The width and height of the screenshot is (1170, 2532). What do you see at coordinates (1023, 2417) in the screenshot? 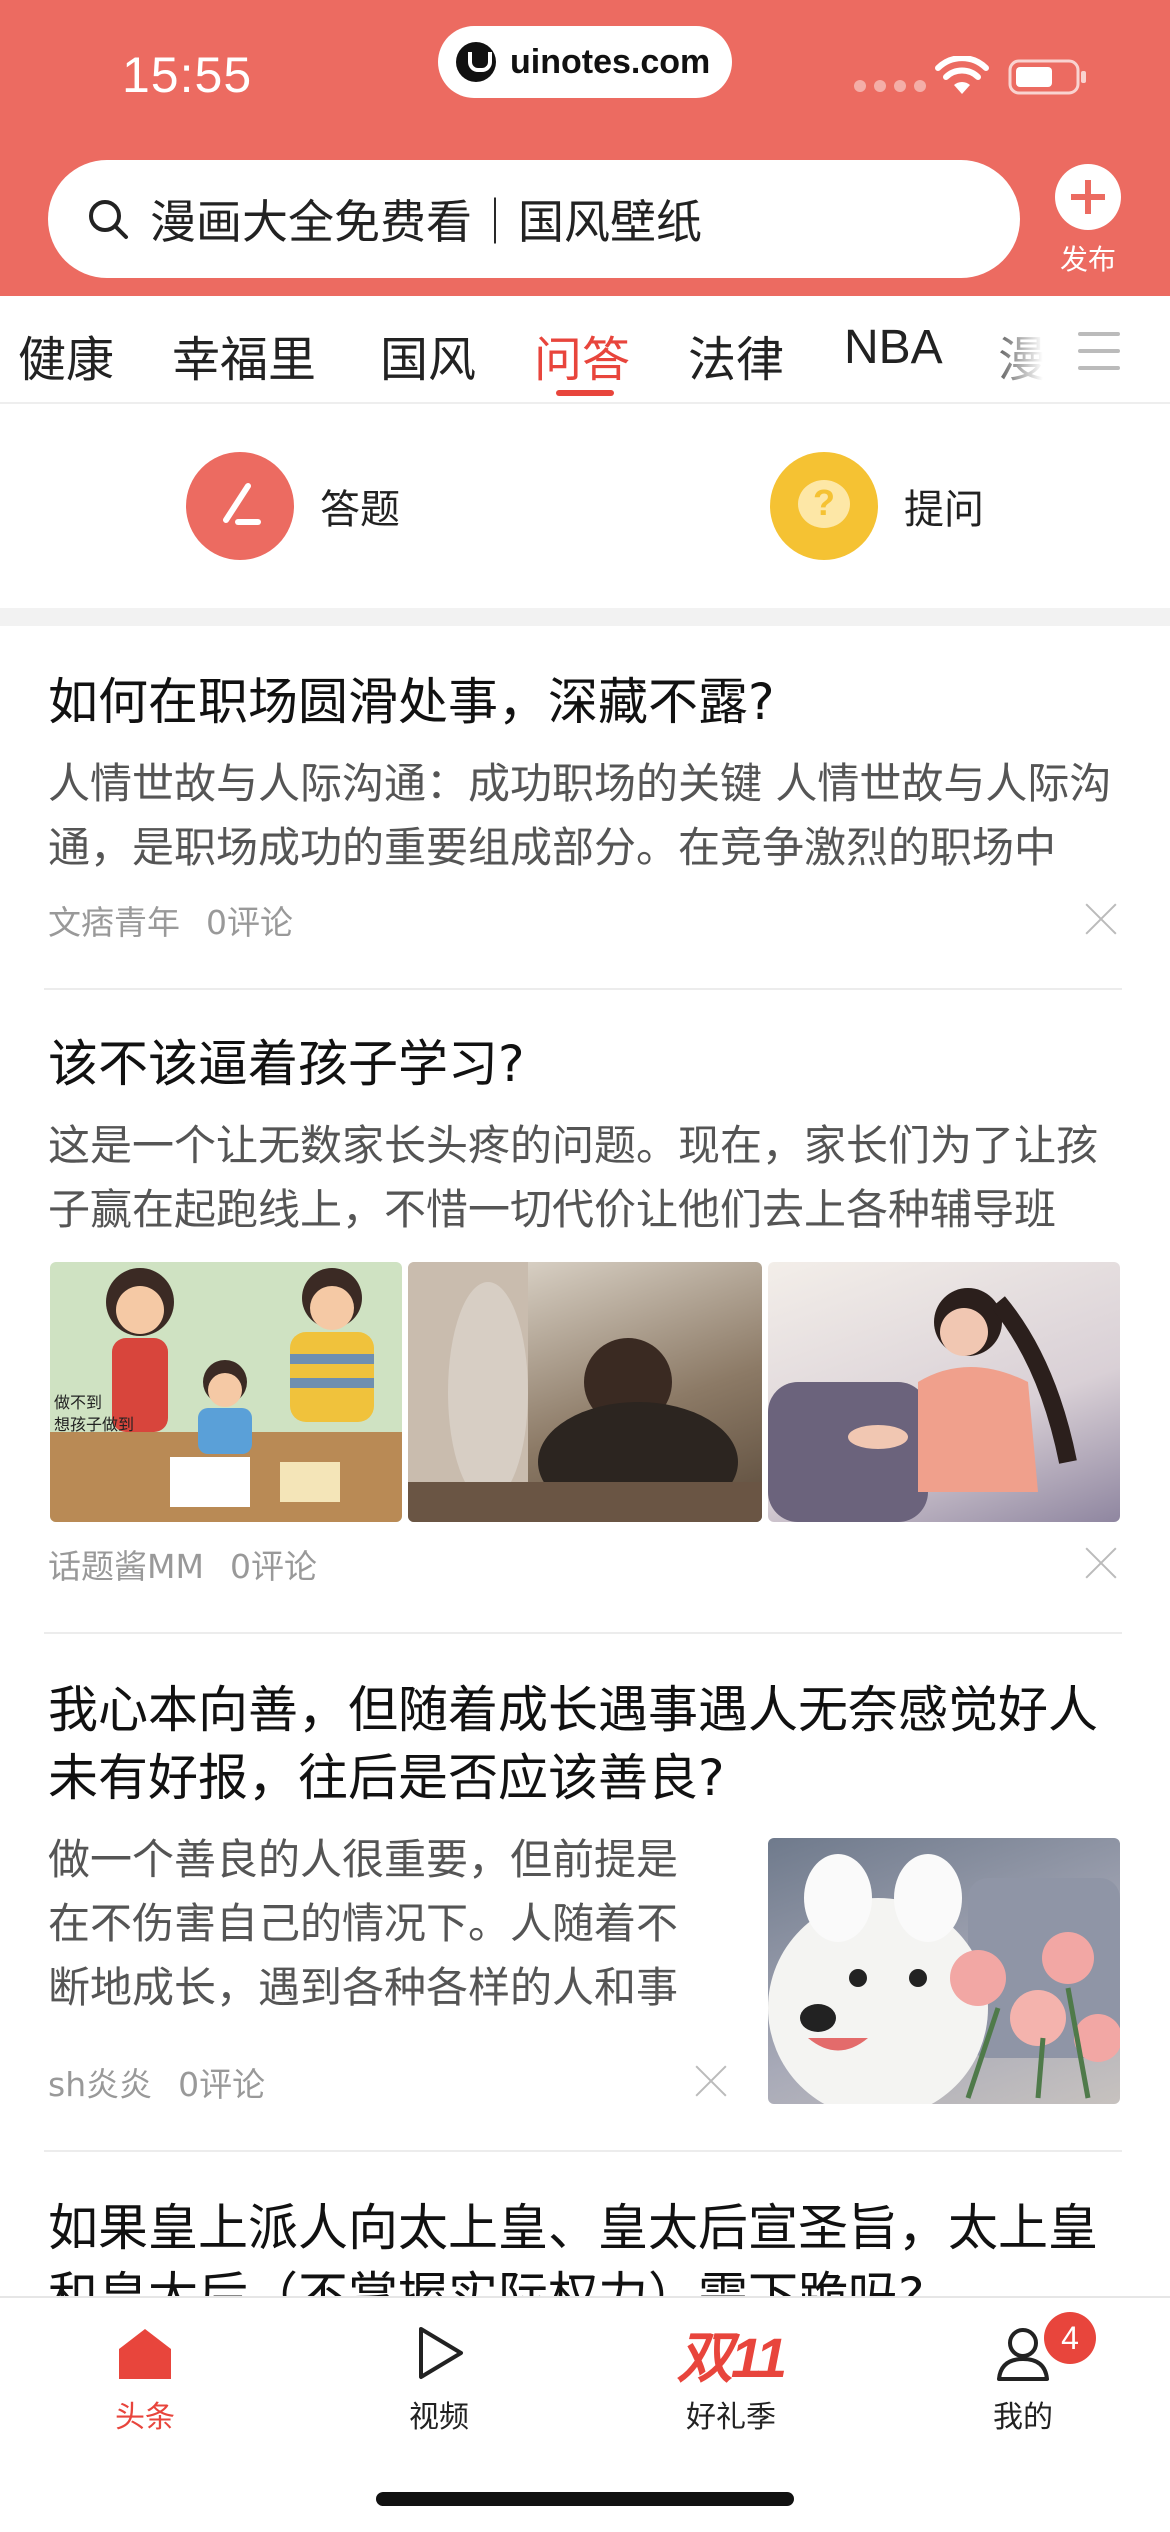
I see `nav-label: 我的` at bounding box center [1023, 2417].